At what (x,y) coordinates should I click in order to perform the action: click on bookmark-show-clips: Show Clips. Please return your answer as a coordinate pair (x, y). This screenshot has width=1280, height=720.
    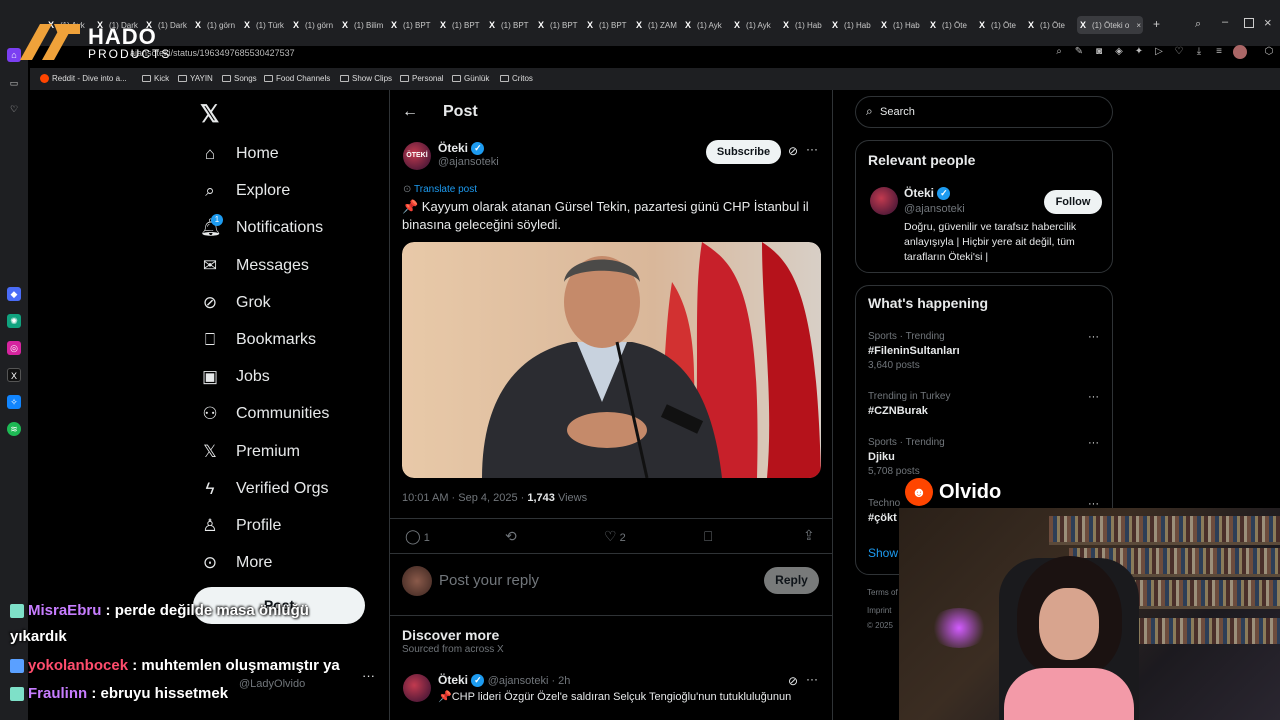
    Looking at the image, I should click on (366, 78).